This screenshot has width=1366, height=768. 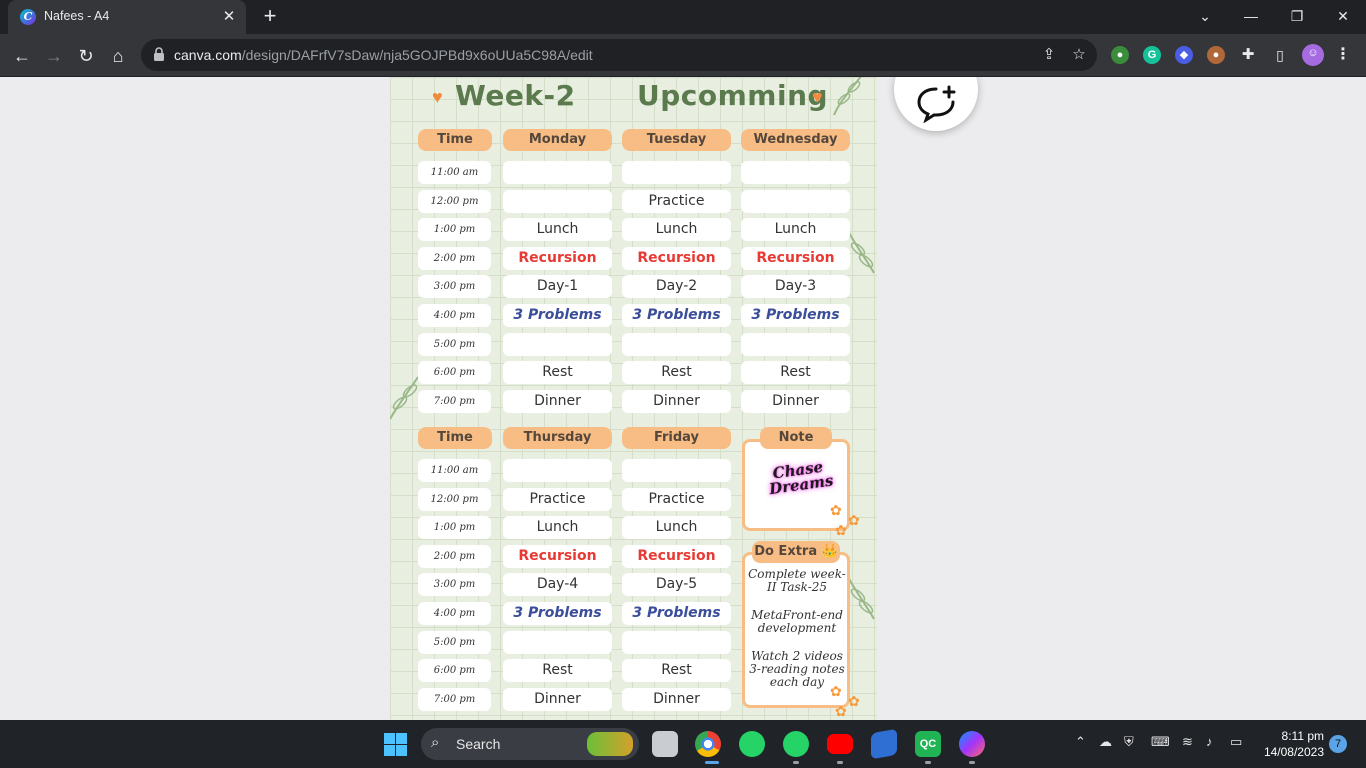 I want to click on schedule-cell: Day-5, so click(x=676, y=584).